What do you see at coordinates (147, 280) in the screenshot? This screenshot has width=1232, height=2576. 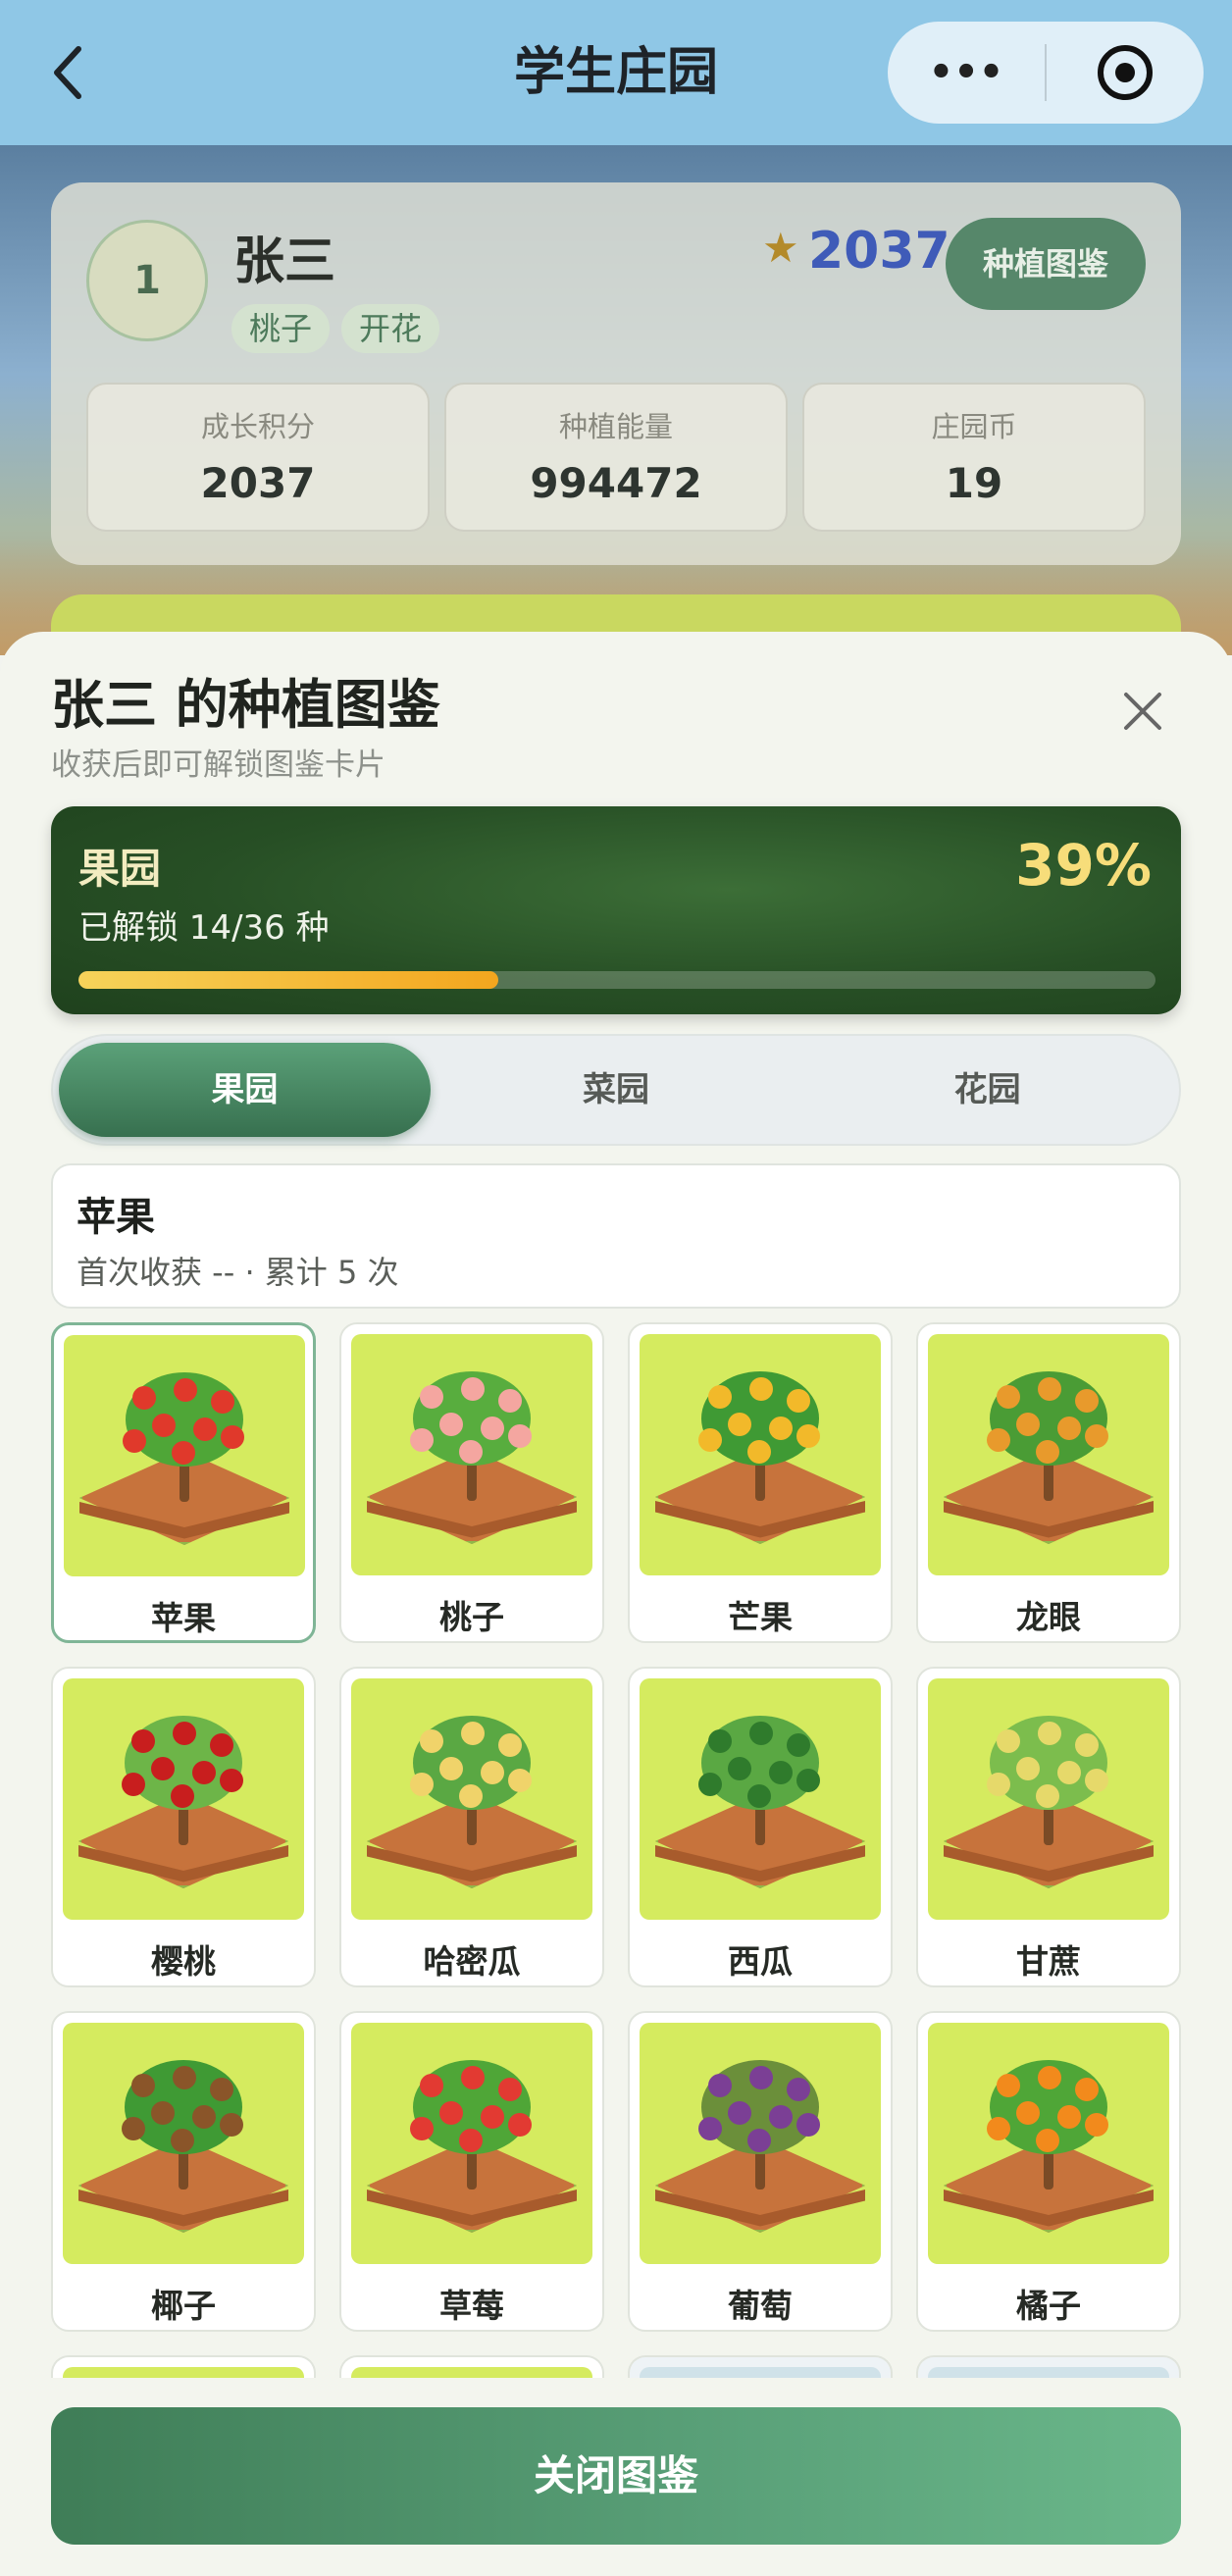 I see `rank-avatar: 1` at bounding box center [147, 280].